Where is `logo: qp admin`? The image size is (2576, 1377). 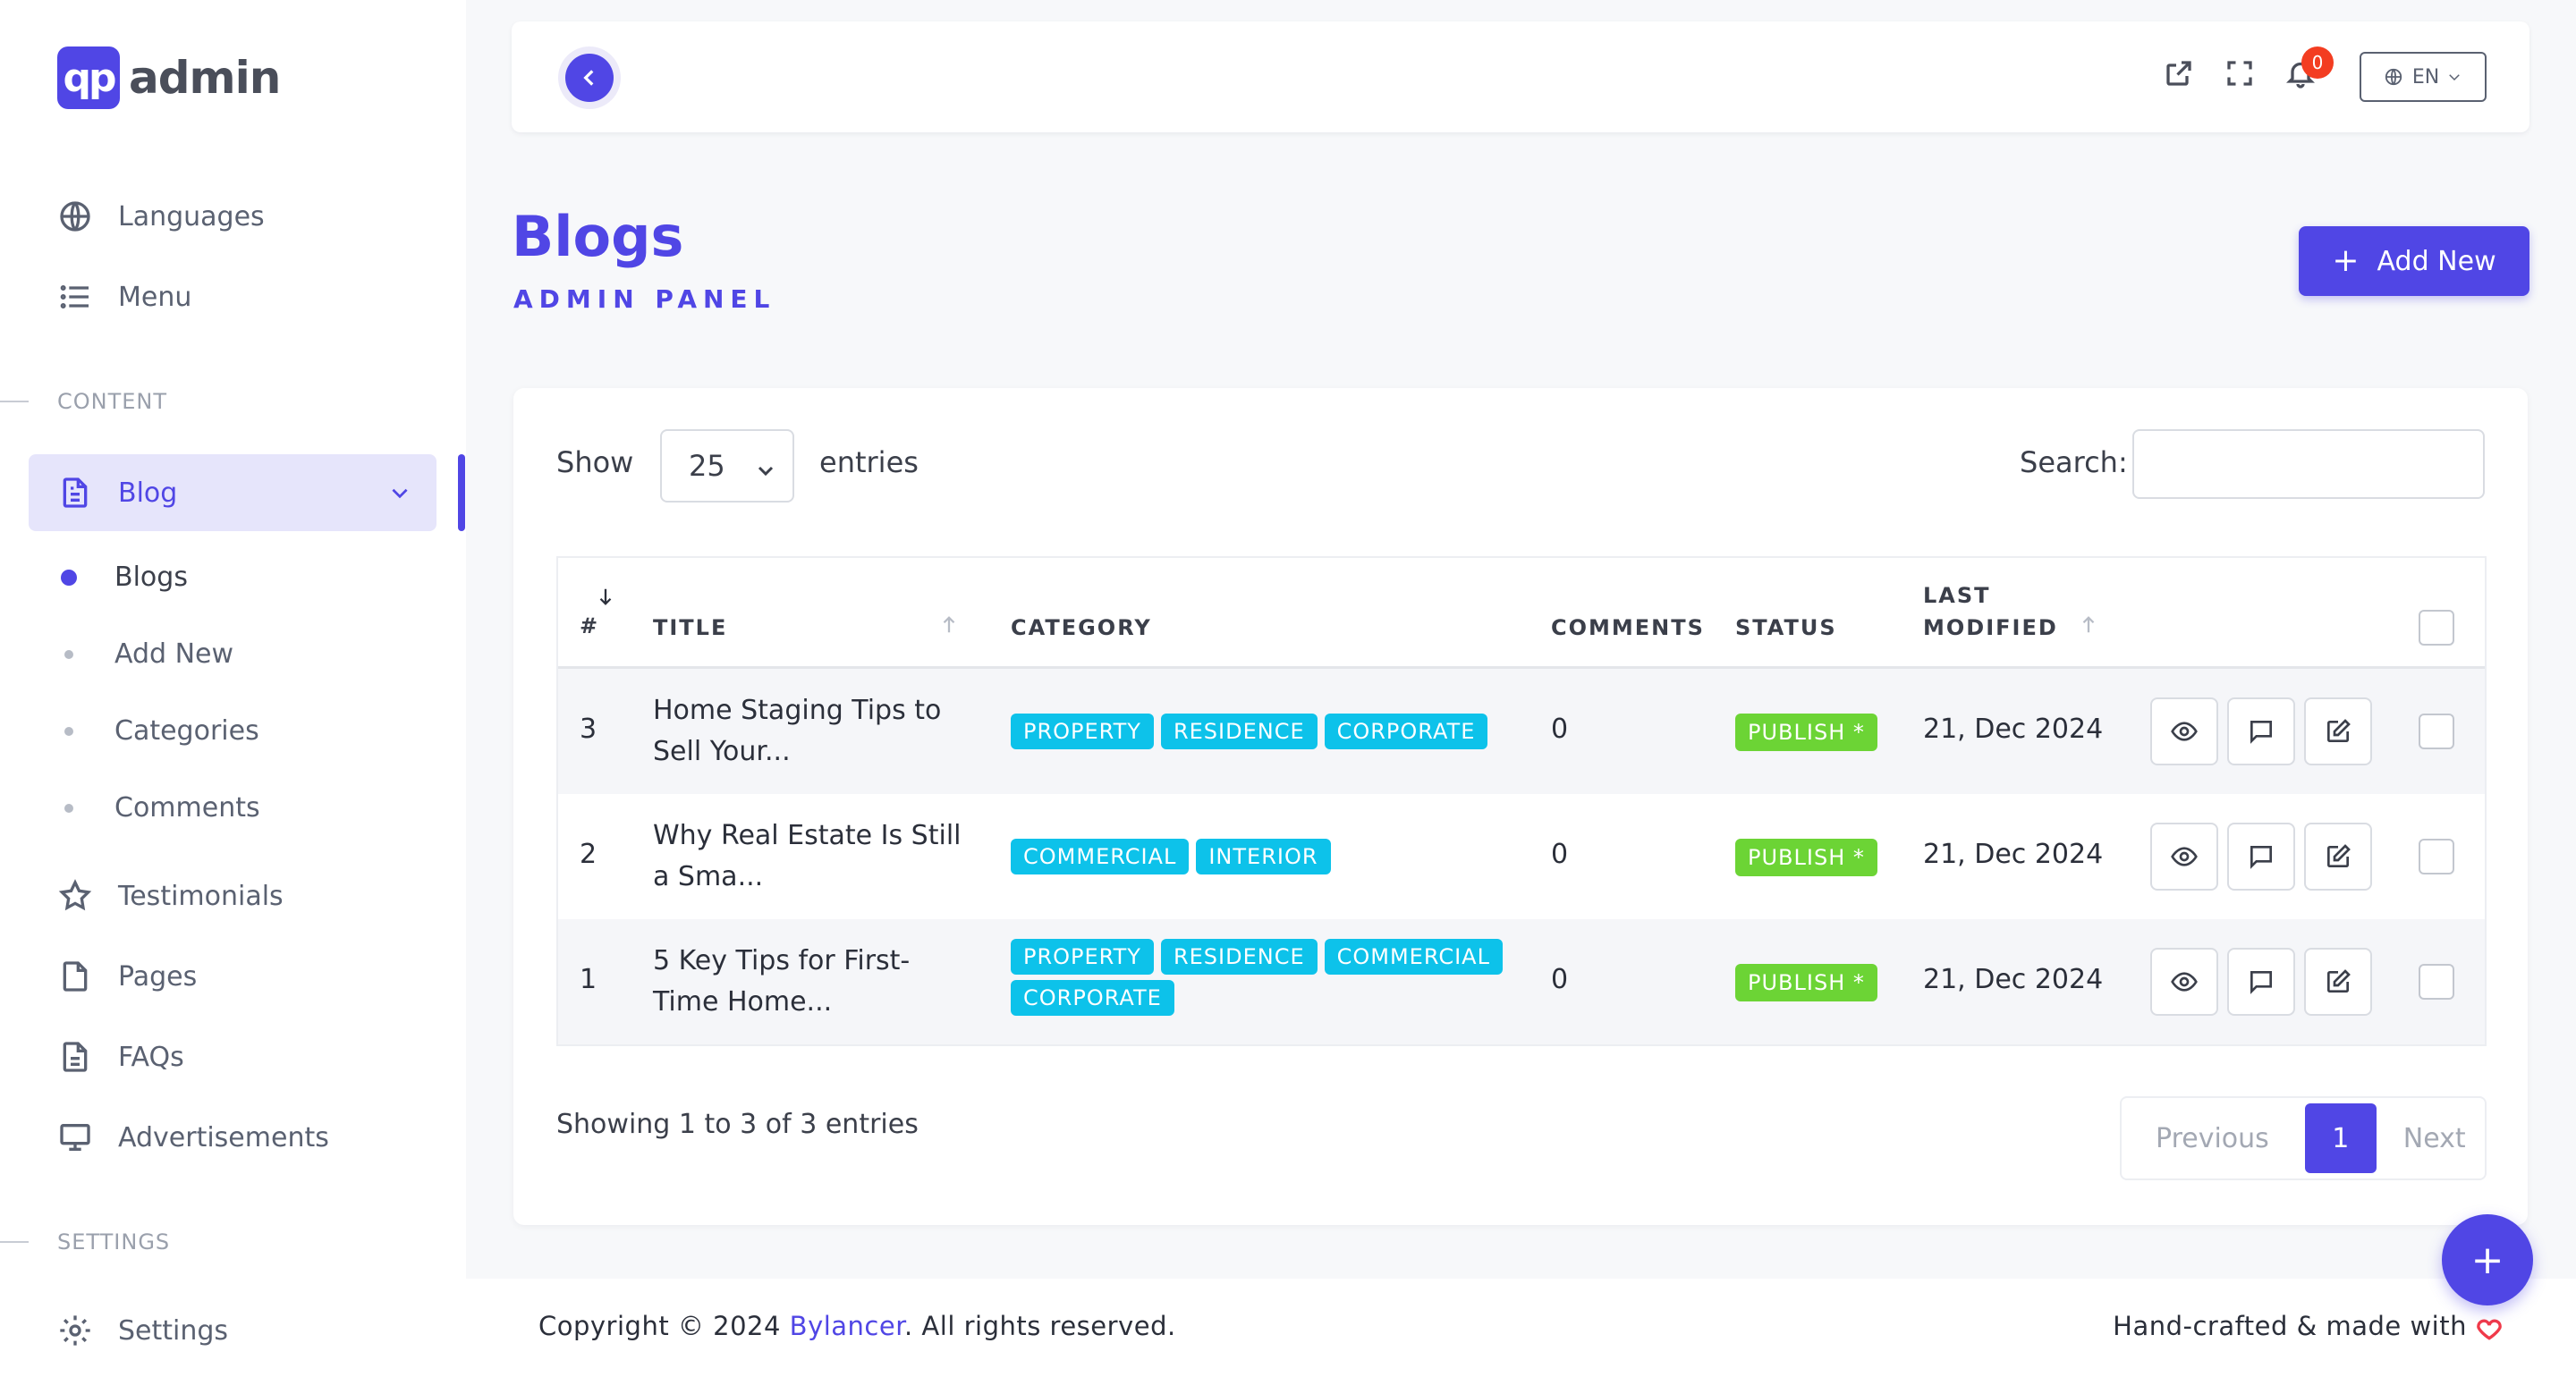
logo: qp admin is located at coordinates (169, 77).